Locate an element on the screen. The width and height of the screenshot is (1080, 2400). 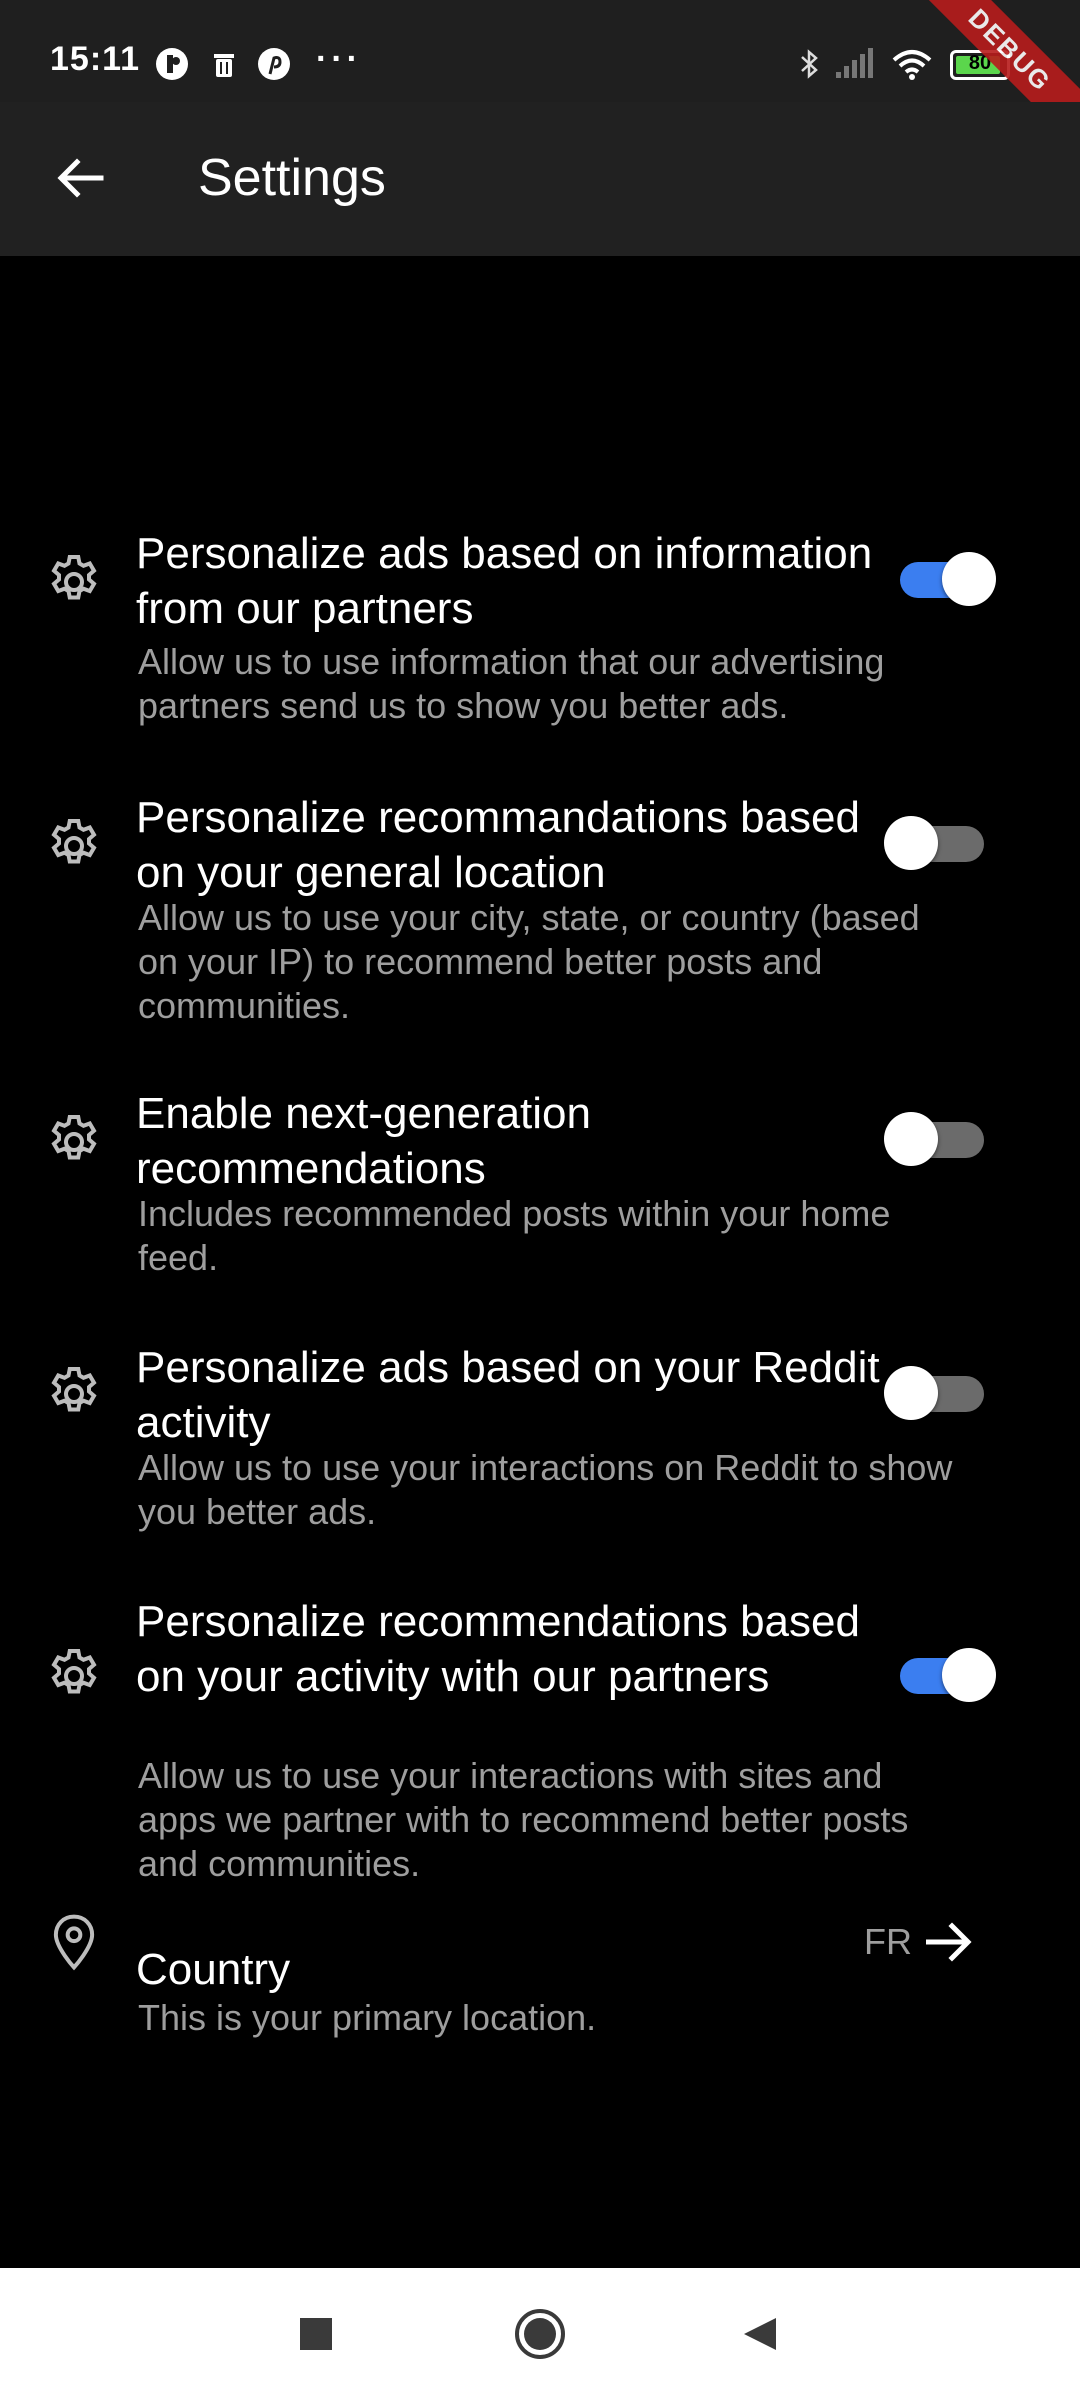
status-time: 15:11 is located at coordinates (95, 59).